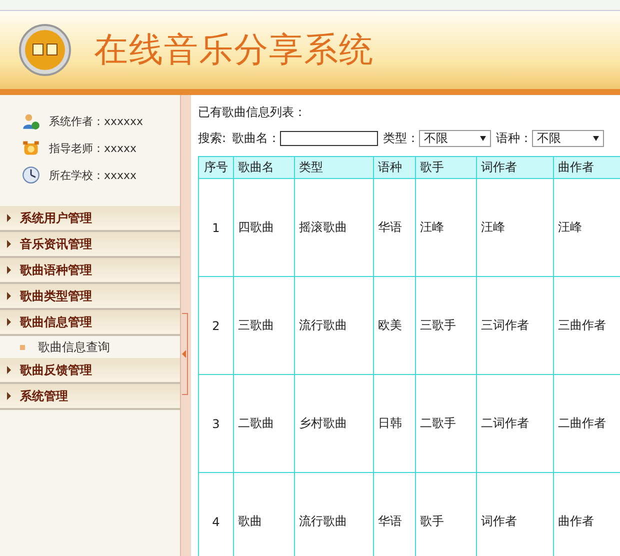 This screenshot has width=620, height=556. I want to click on table-cell: 2, so click(216, 325).